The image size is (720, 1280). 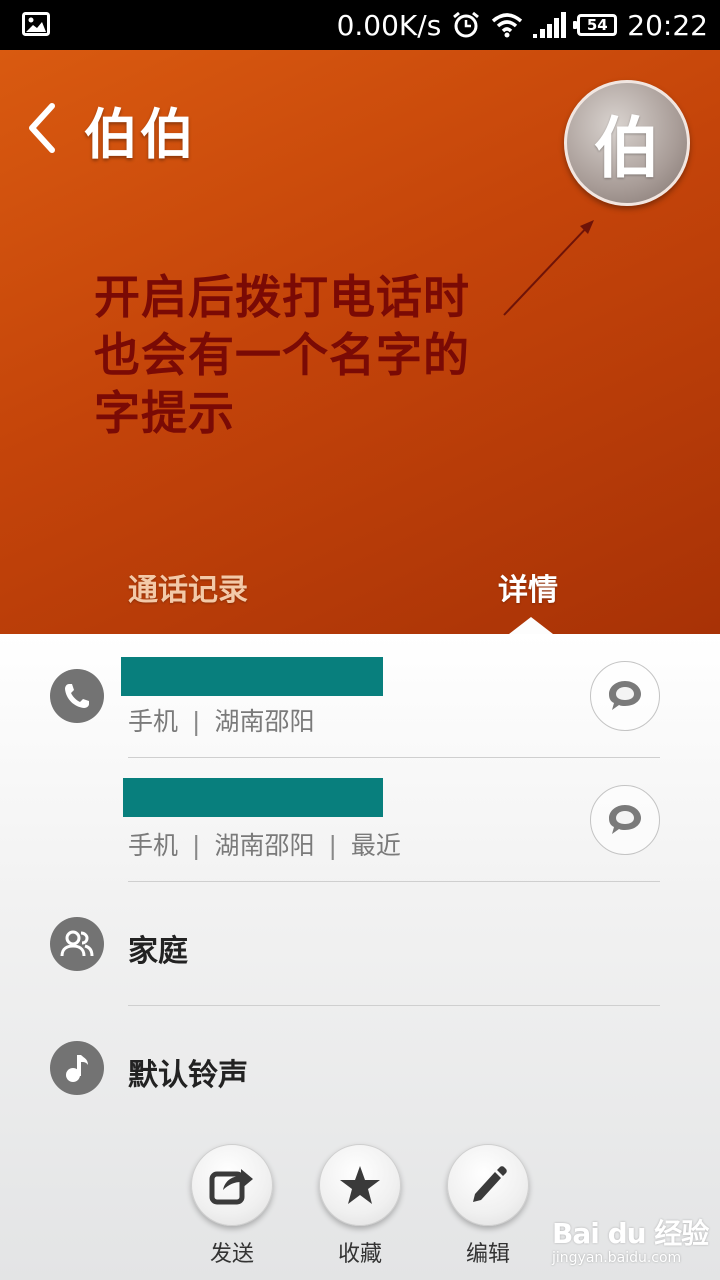 I want to click on contact-name: 伯伯, so click(x=140, y=134).